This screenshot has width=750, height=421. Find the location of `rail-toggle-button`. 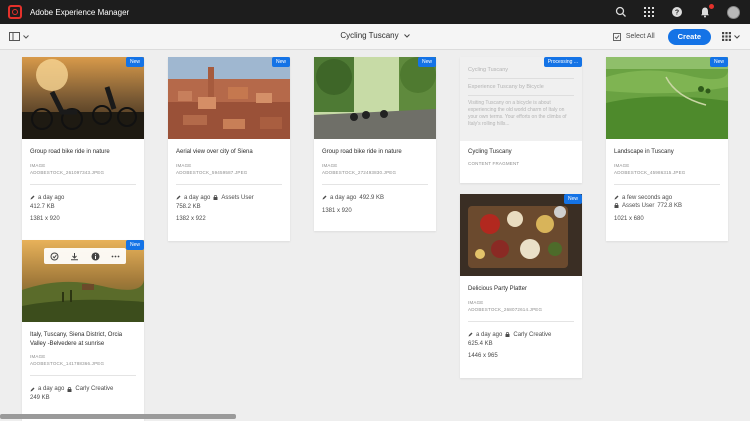

rail-toggle-button is located at coordinates (19, 36).